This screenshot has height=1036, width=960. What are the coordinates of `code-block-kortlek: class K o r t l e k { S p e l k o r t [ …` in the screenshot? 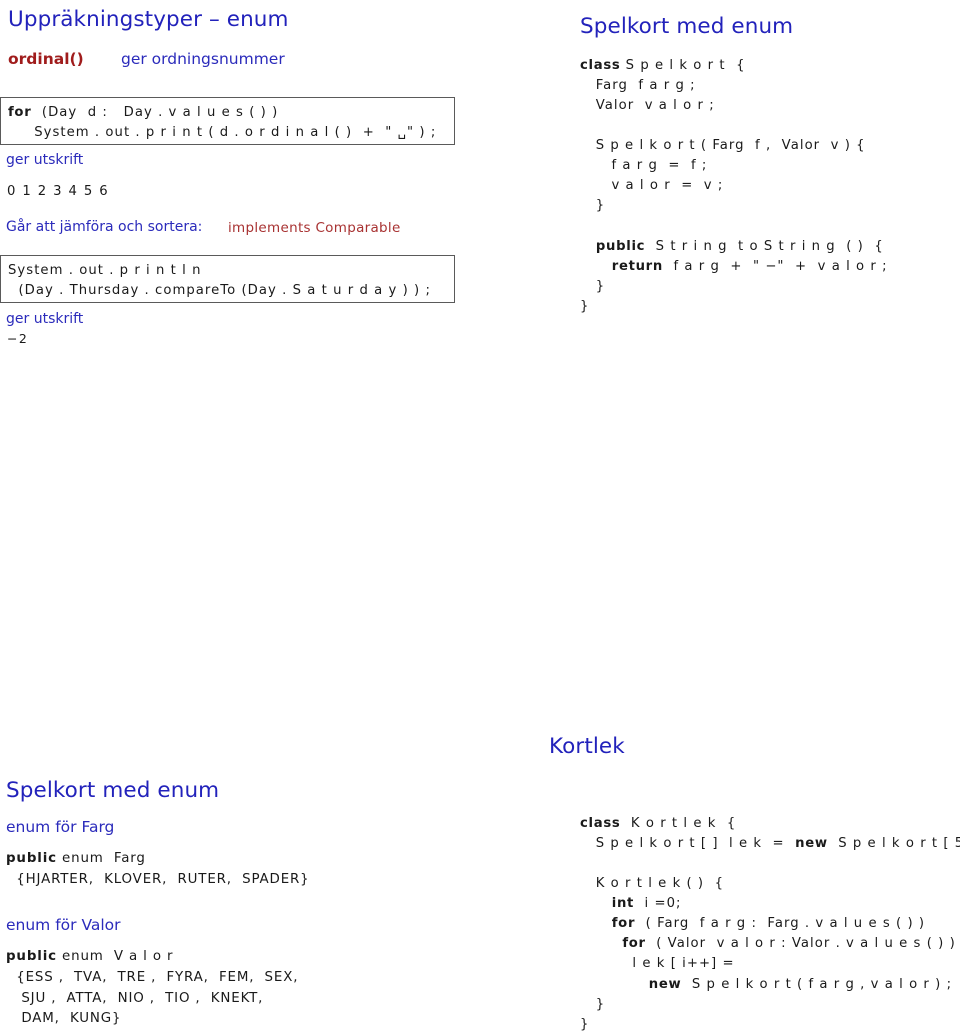 It's located at (770, 924).